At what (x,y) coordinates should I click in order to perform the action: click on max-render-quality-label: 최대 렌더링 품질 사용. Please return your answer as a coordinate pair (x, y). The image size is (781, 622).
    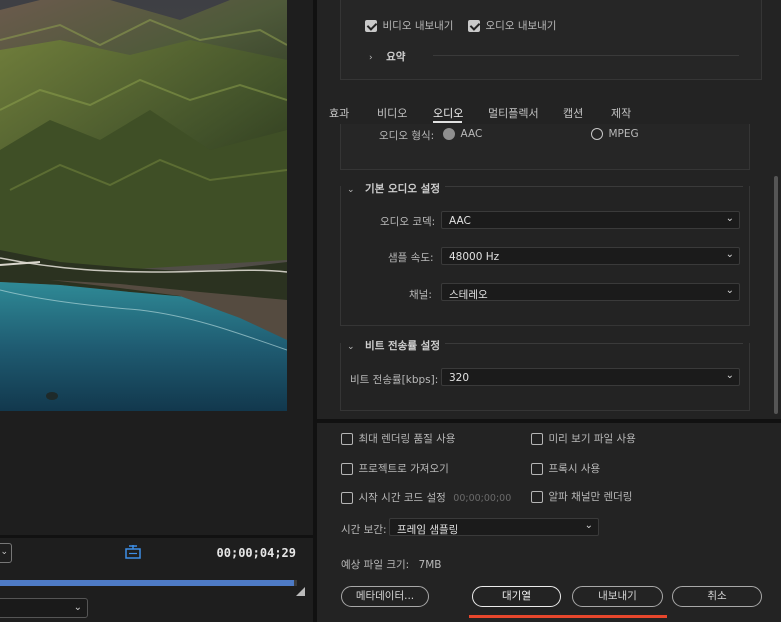
    Looking at the image, I should click on (407, 439).